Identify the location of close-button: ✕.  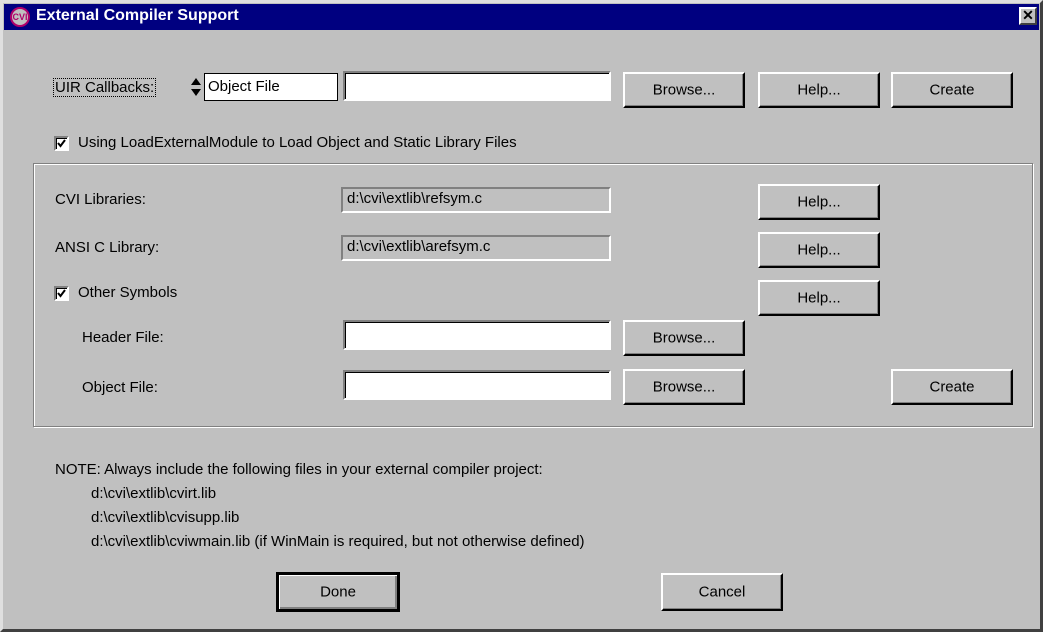
(1028, 16).